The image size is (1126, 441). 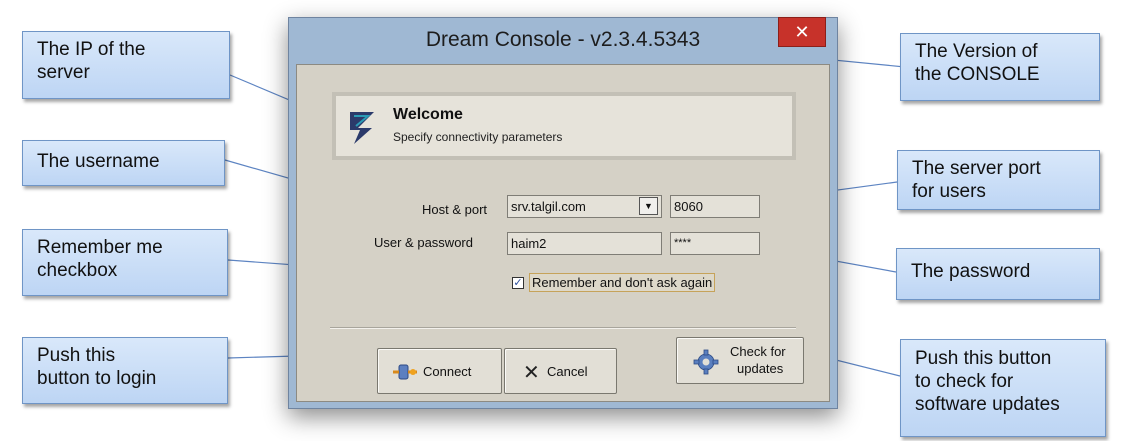 I want to click on remember-checkbox: ✓, so click(x=518, y=283).